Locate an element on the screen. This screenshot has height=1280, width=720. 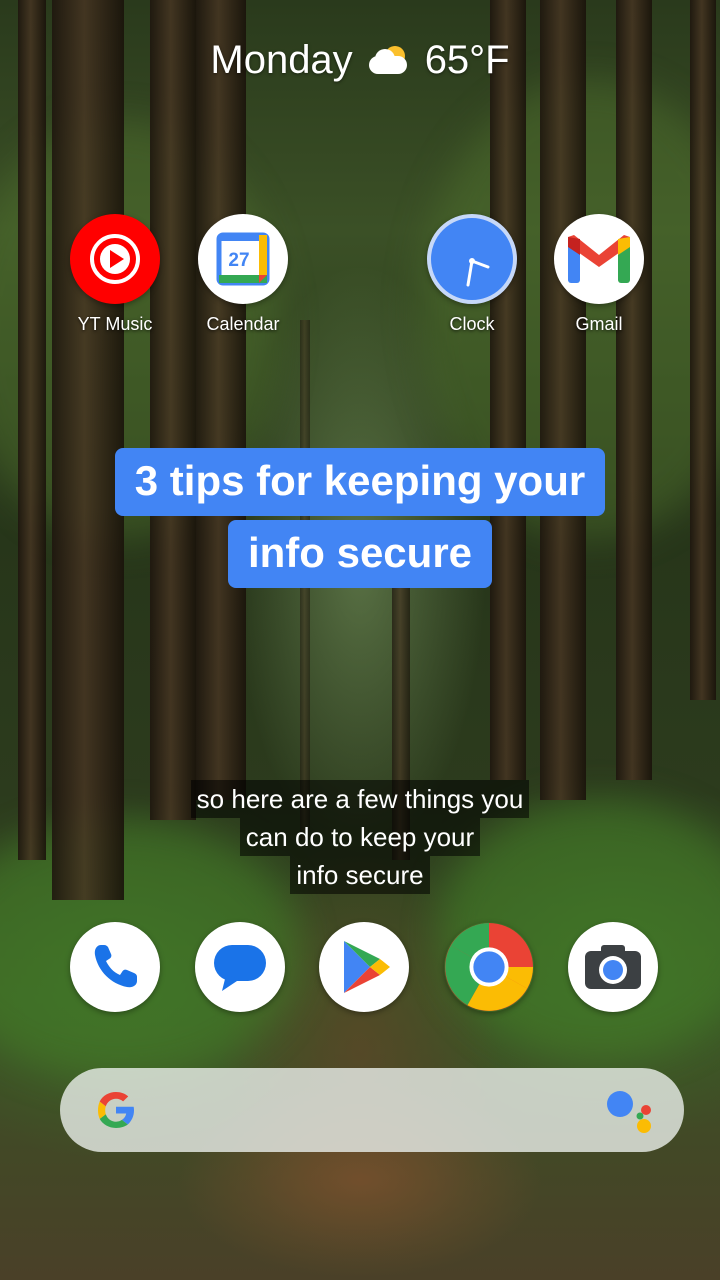
app-gmail: Gmail is located at coordinates (599, 274).